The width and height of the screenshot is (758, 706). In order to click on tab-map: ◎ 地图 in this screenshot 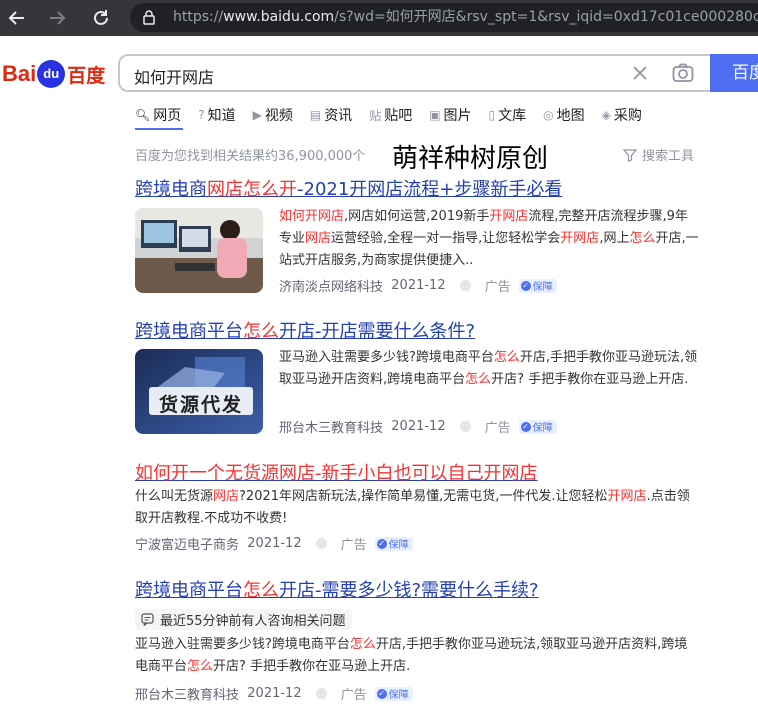, I will do `click(563, 115)`.